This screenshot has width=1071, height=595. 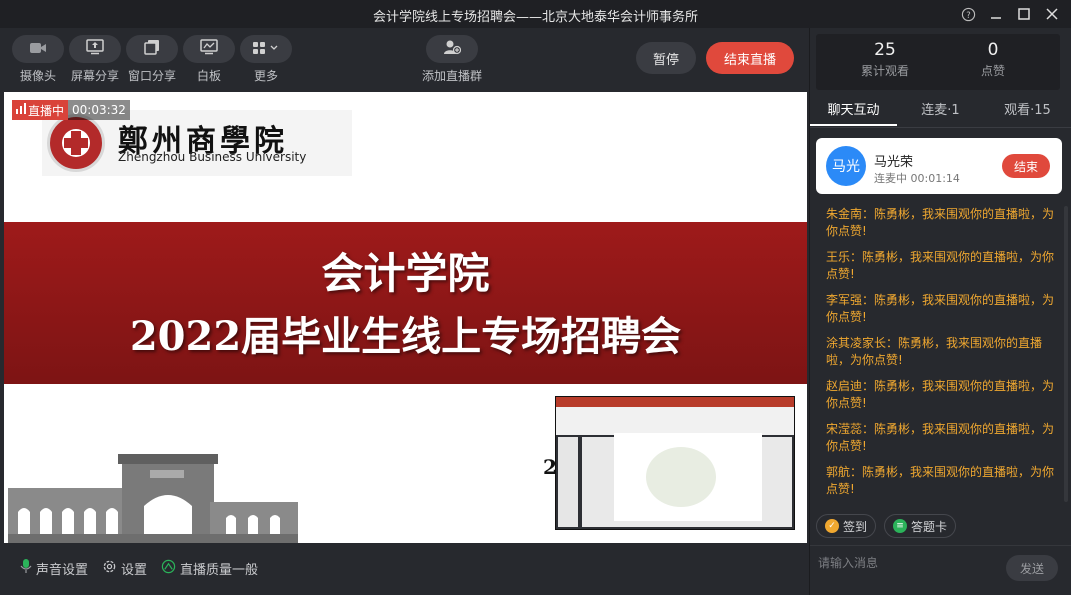 I want to click on chat-message: 涂其凌家长：陈勇彬，我来围观你的直播啦，为你点赞!, so click(x=934, y=351).